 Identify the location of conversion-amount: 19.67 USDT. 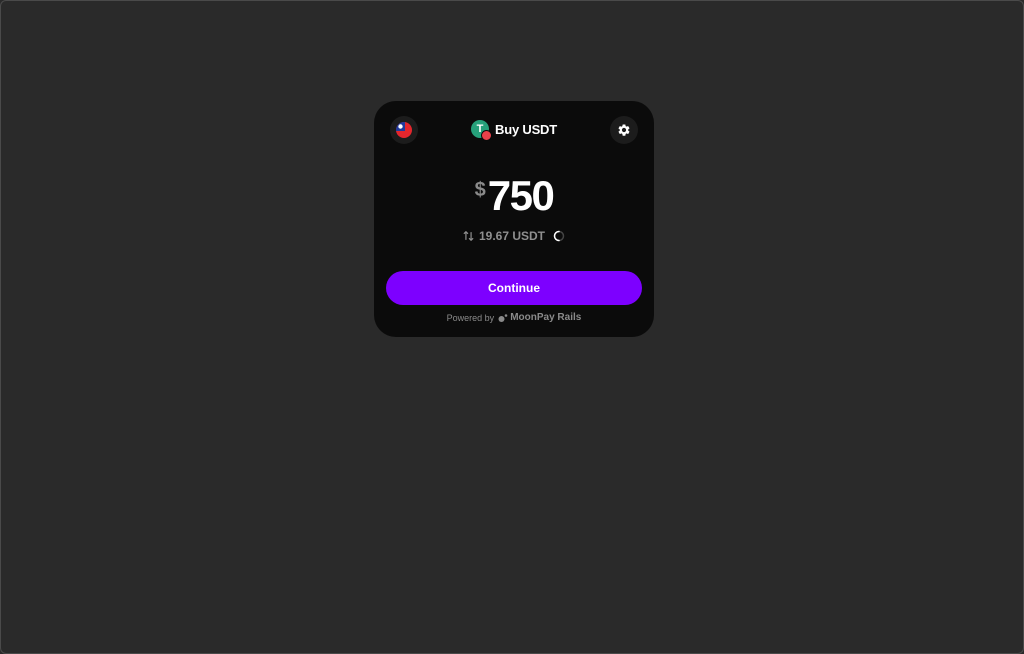
(512, 236).